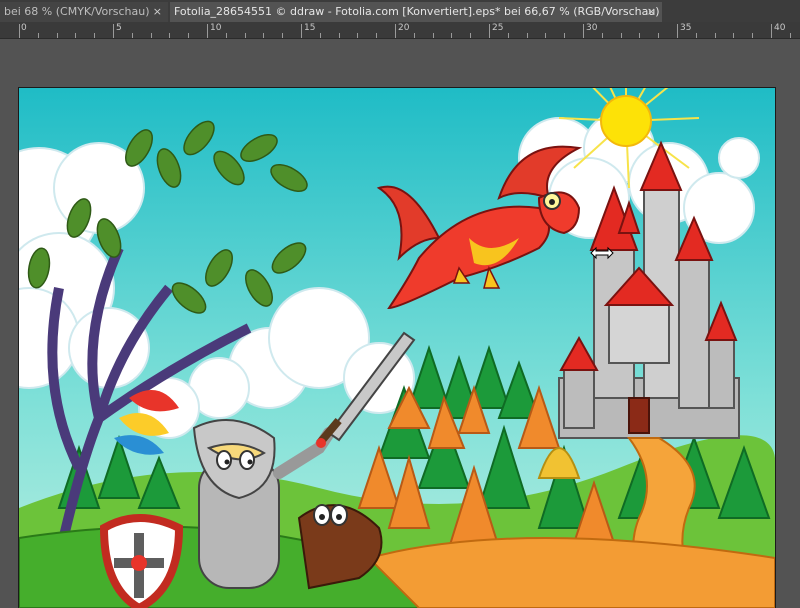 The image size is (800, 608). Describe the element at coordinates (216, 28) in the screenshot. I see `ruler-label: 10` at that location.